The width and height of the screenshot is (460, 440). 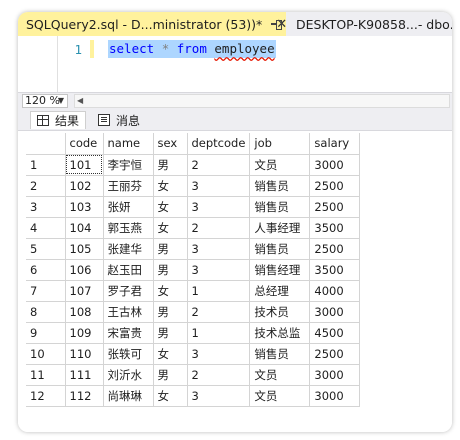 I want to click on table-row: 8 108 王古林男 2 技术员 3000, so click(x=193, y=312).